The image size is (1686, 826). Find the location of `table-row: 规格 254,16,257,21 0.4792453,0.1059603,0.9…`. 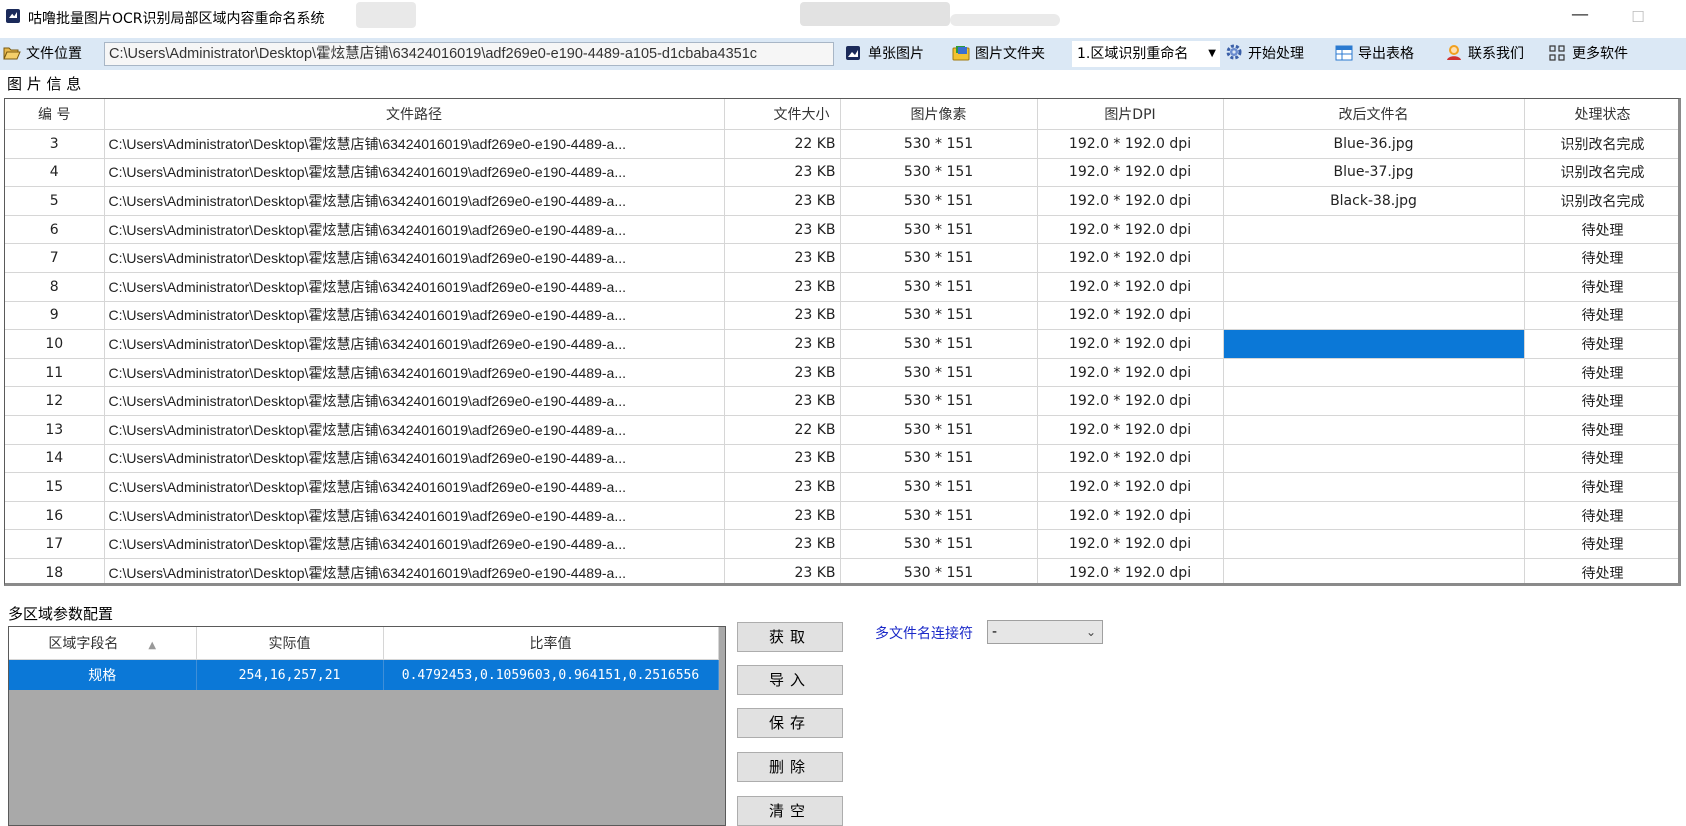

table-row: 规格 254,16,257,21 0.4792453,0.1059603,0.9… is located at coordinates (364, 674).